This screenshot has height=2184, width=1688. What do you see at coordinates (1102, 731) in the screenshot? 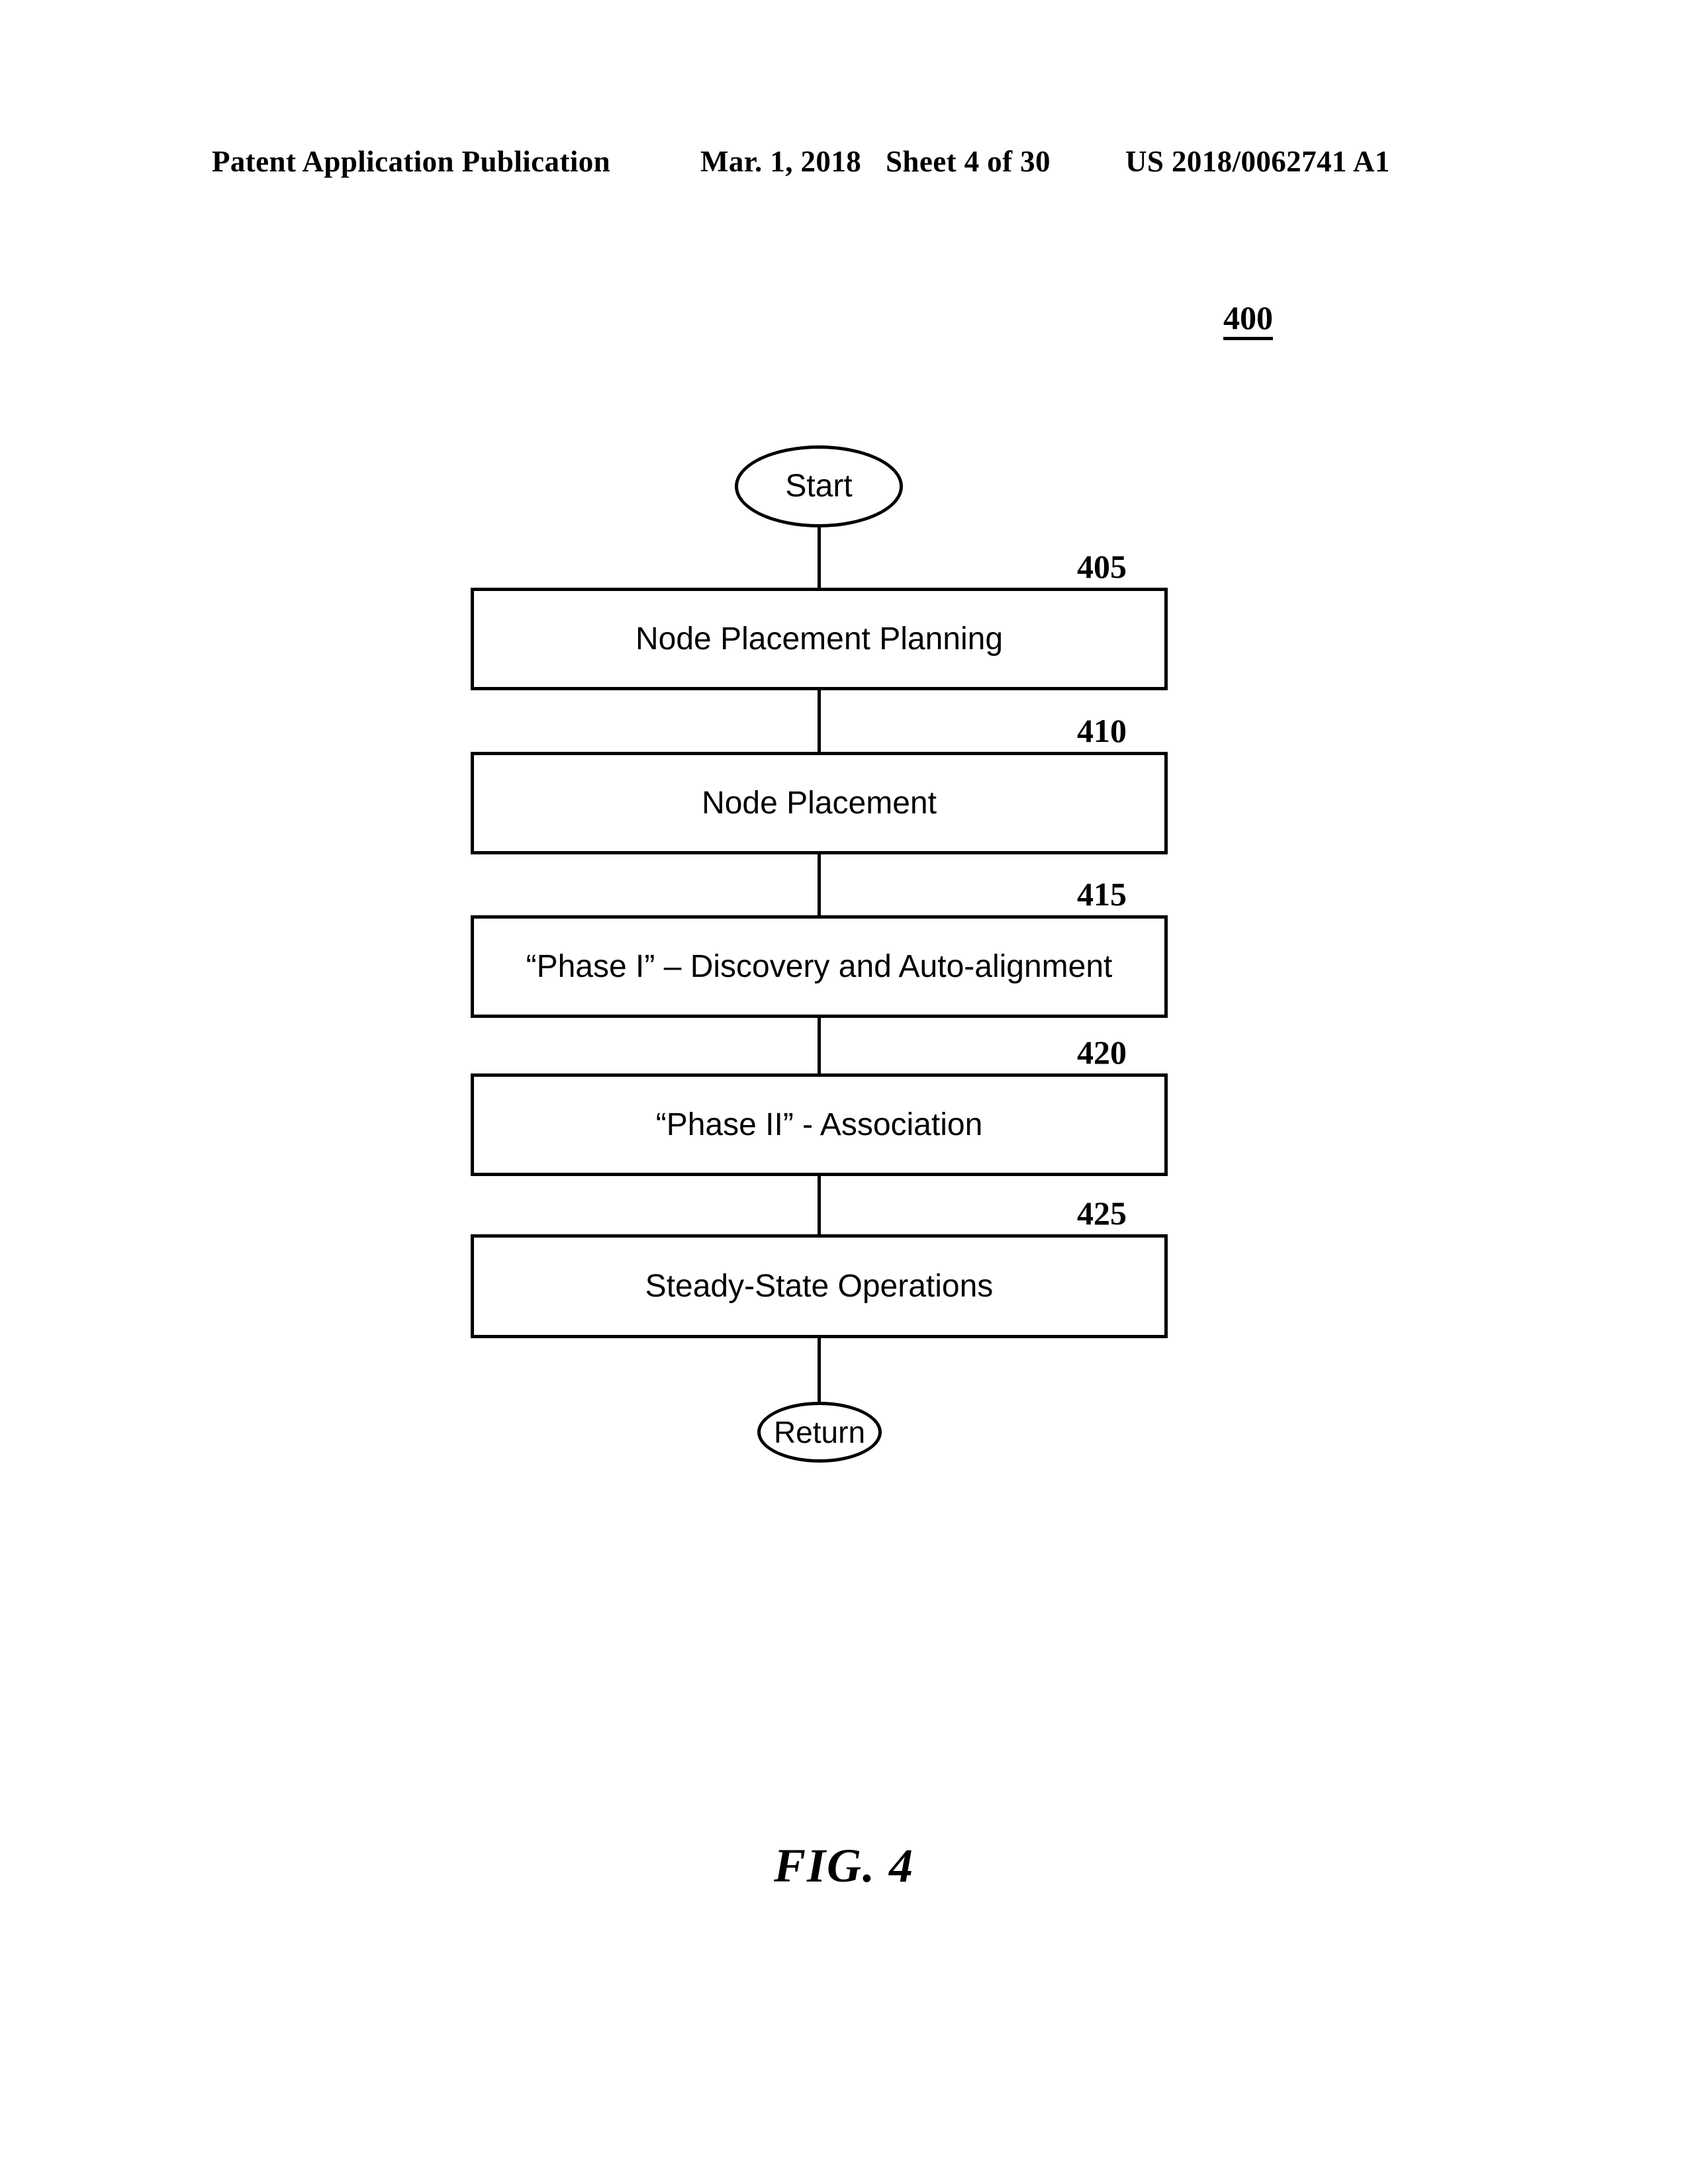
I see `reference-numeral-410: 410` at bounding box center [1102, 731].